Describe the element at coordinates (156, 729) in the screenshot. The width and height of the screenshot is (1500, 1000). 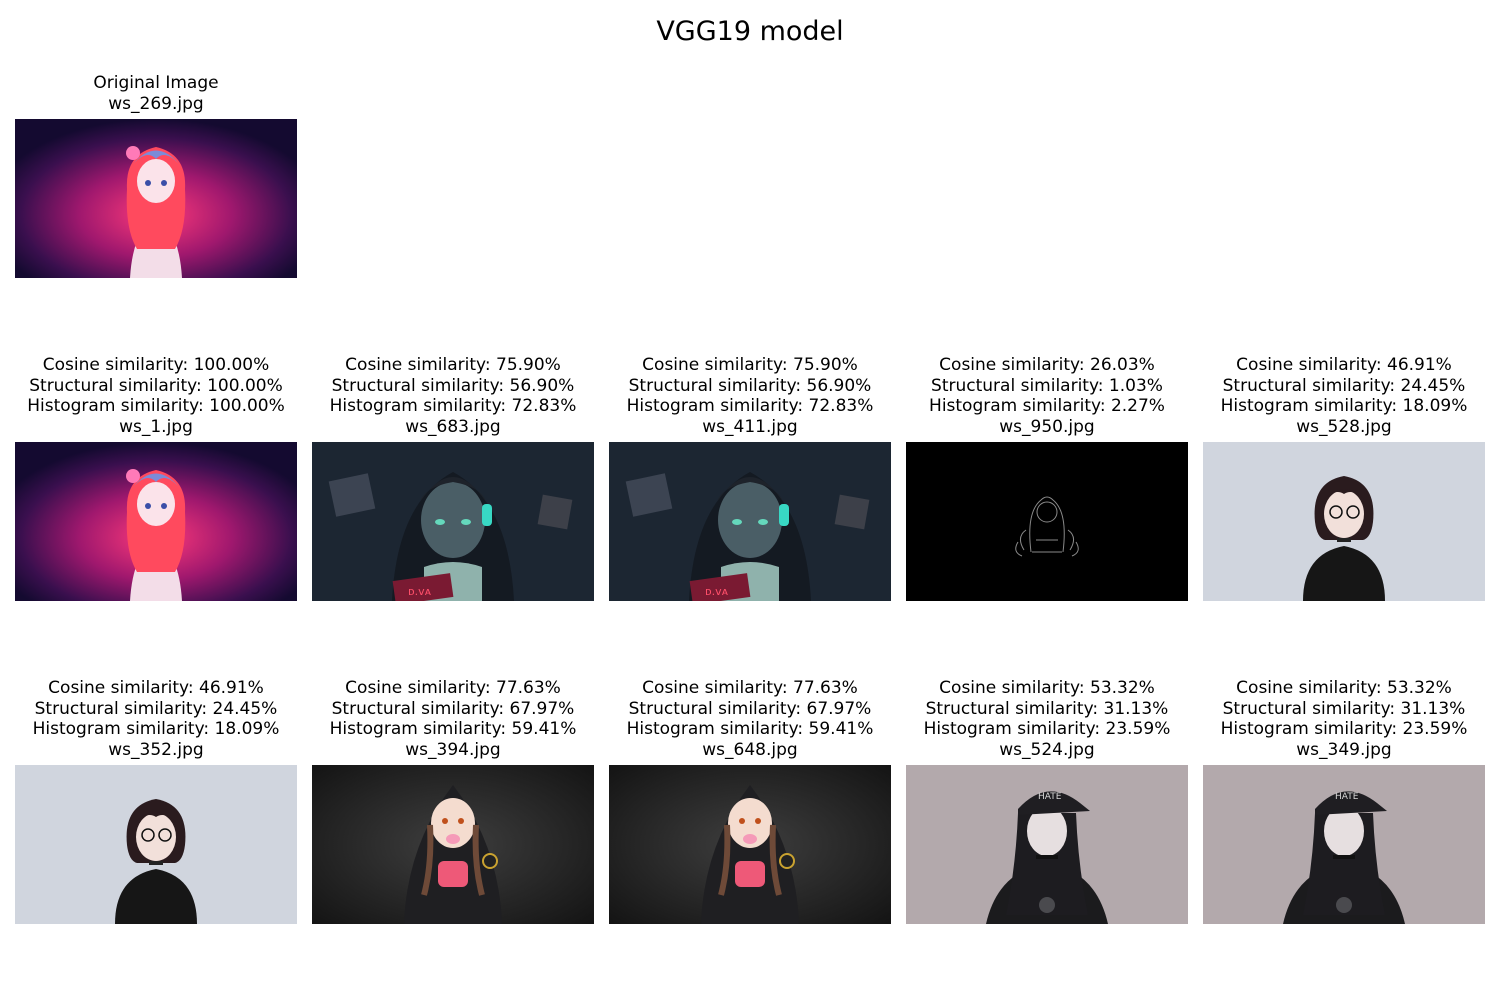
I see `histogram-similarity-label: Histogram similarity: 18.09%` at that location.